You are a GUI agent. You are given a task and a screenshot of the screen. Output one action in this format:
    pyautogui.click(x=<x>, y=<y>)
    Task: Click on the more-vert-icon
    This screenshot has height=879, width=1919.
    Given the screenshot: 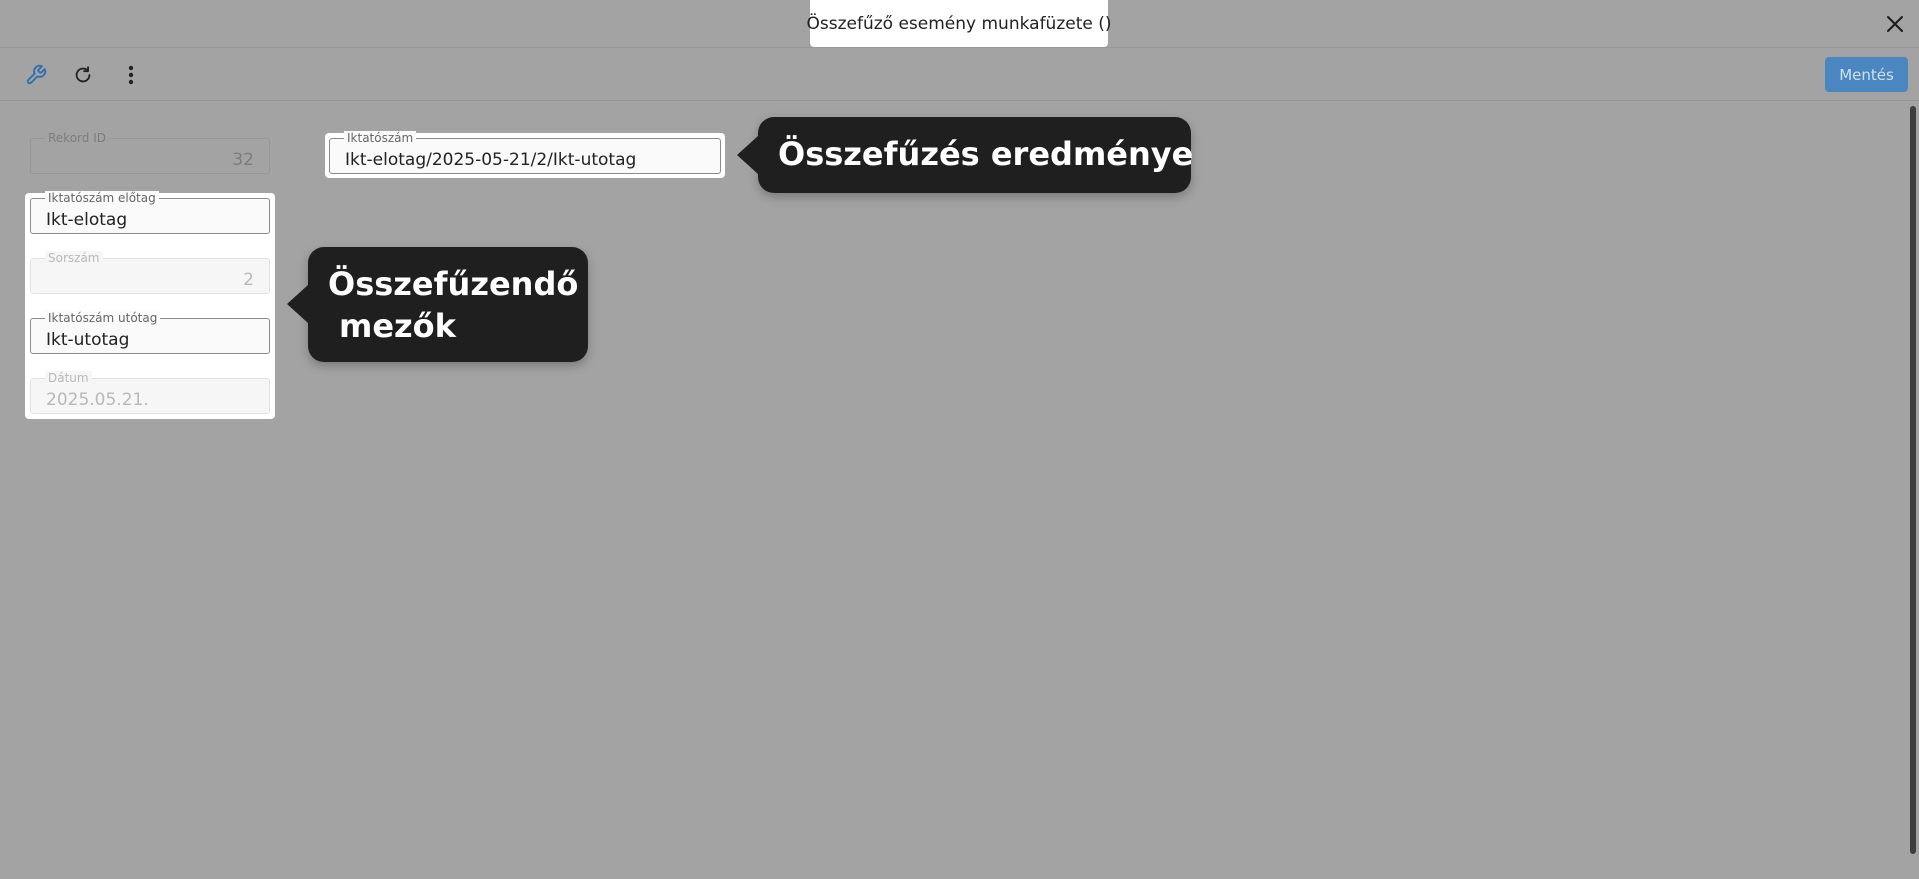 What is the action you would take?
    pyautogui.click(x=131, y=75)
    